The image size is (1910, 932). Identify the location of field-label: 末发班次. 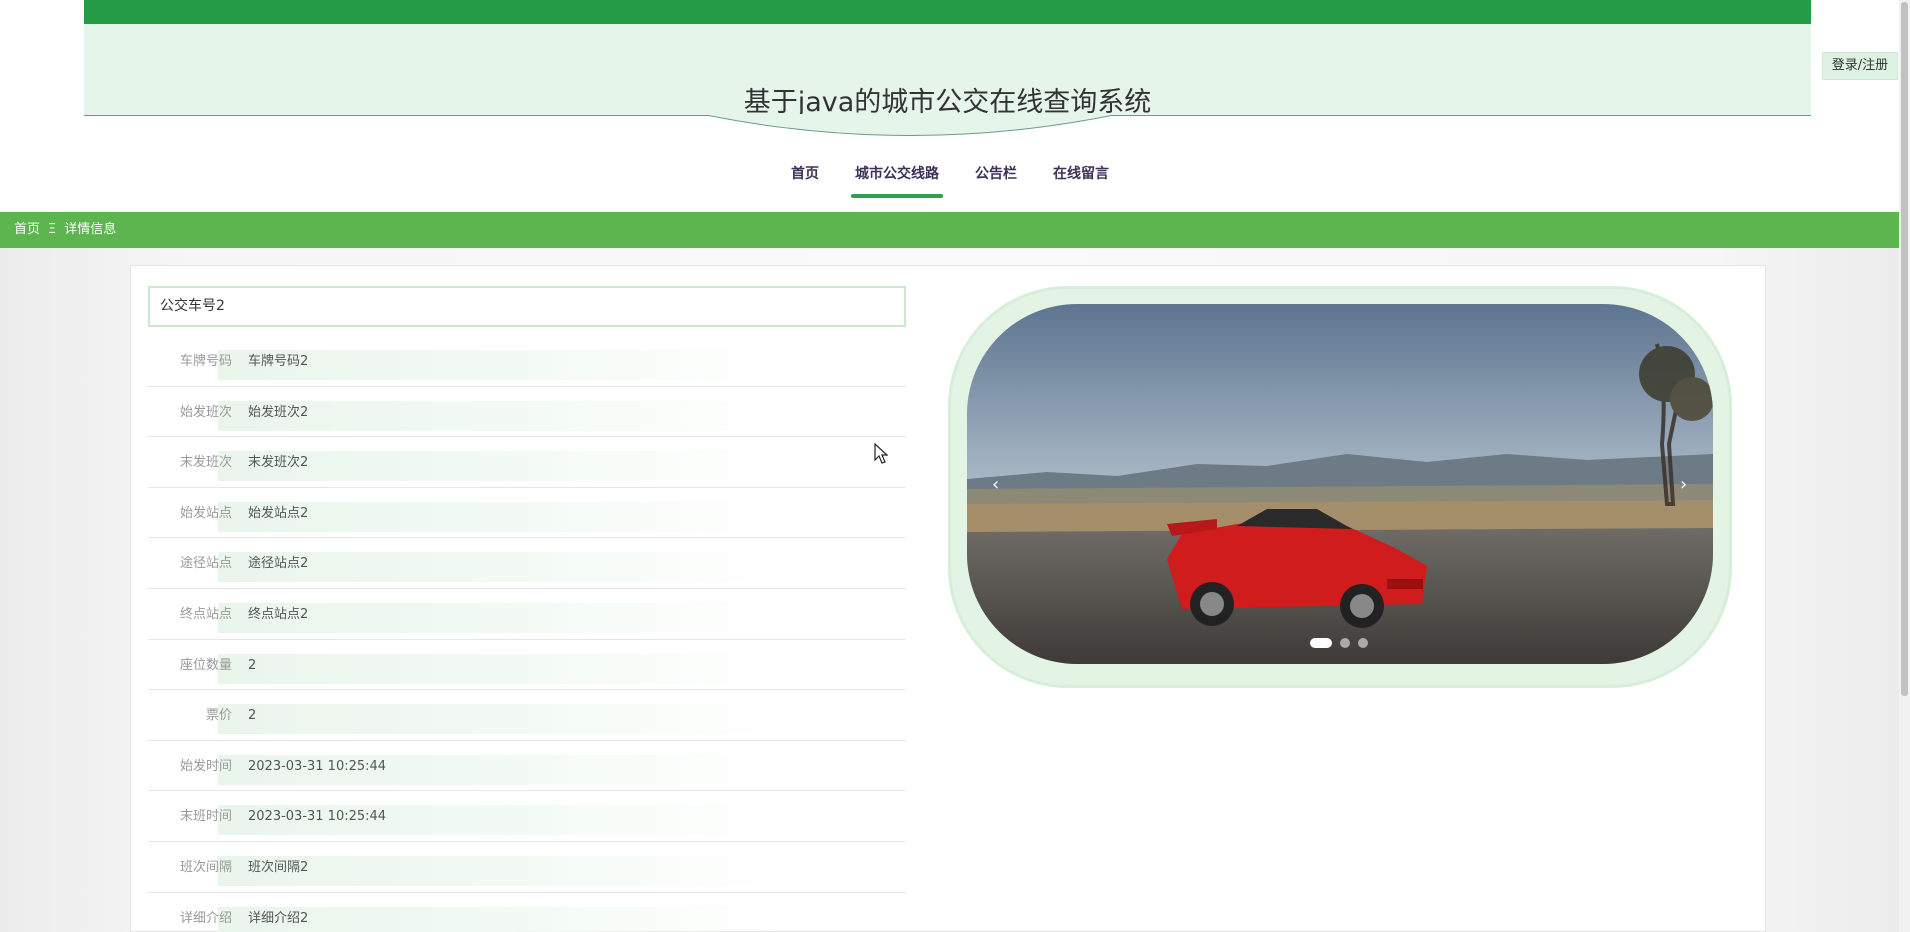
(205, 463).